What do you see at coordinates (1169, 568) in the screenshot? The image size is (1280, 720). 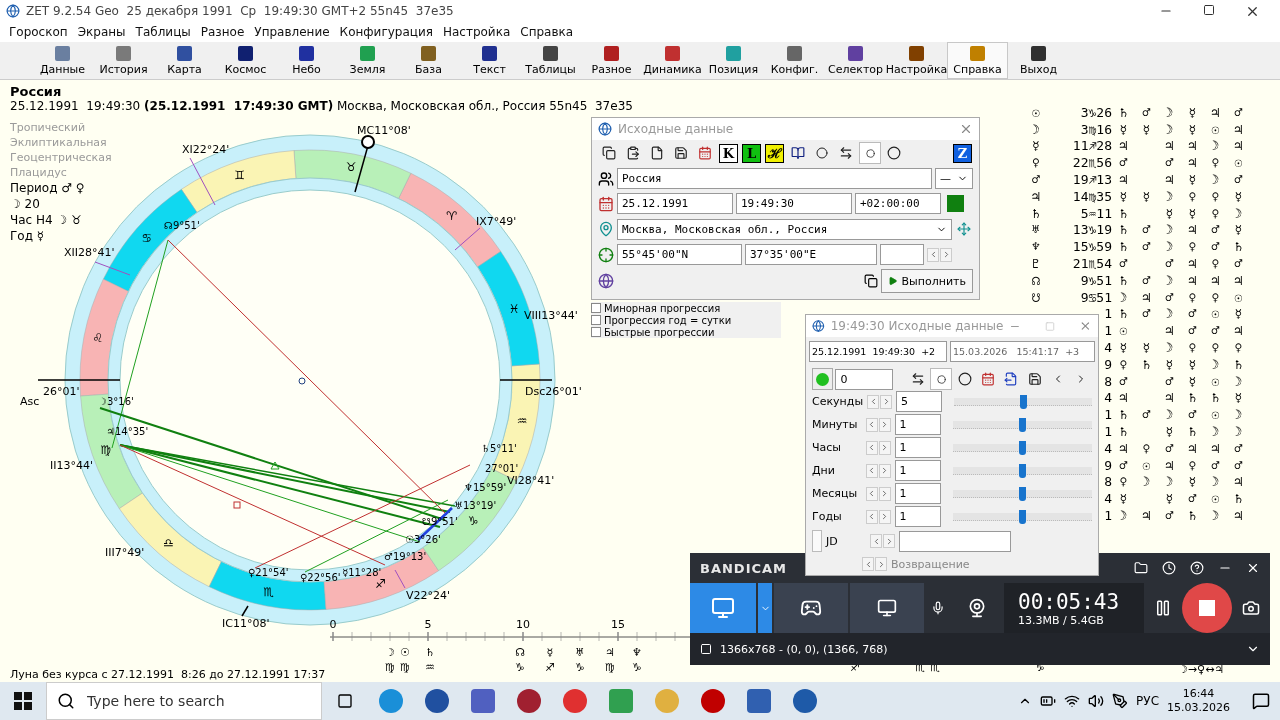 I see `clock-icon` at bounding box center [1169, 568].